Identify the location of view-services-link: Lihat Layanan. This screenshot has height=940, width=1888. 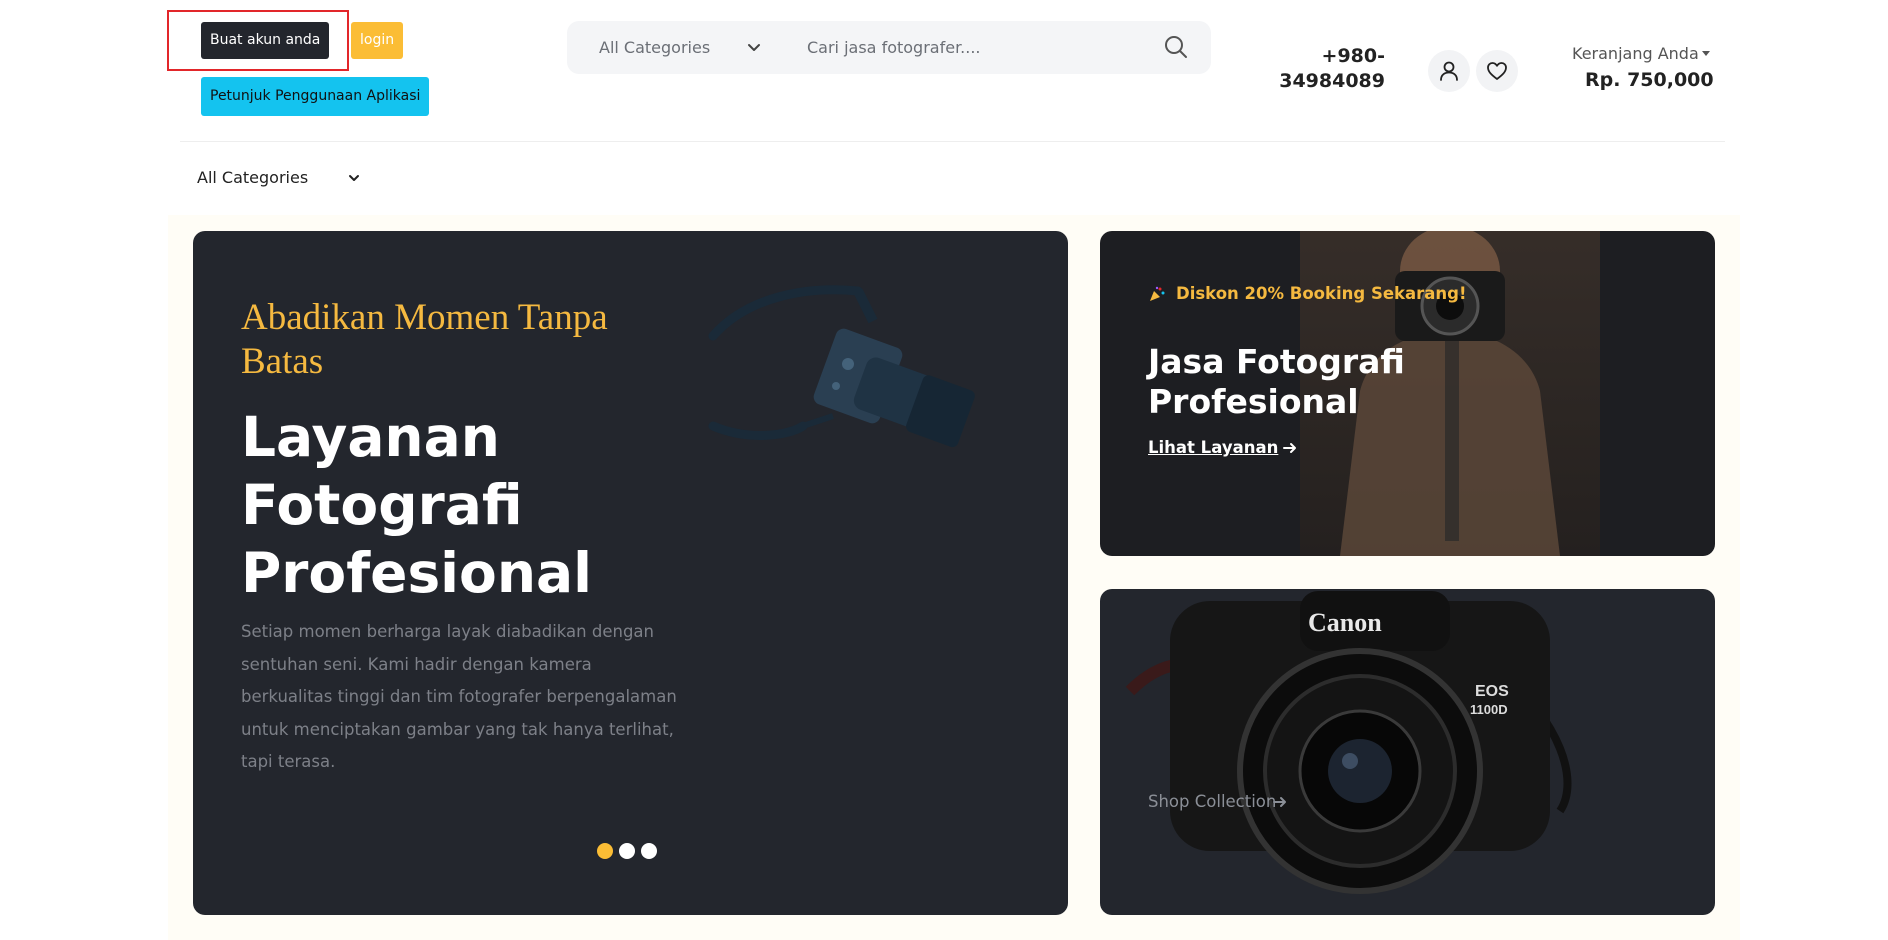
(1213, 447).